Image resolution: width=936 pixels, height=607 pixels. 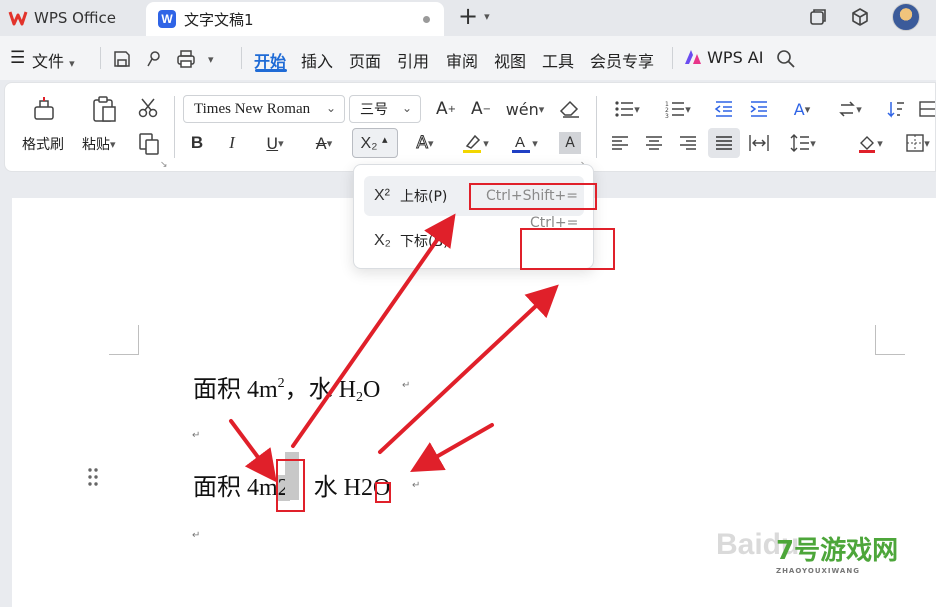 What do you see at coordinates (533, 196) in the screenshot?
I see `highlight-box-superscript-shortcut` at bounding box center [533, 196].